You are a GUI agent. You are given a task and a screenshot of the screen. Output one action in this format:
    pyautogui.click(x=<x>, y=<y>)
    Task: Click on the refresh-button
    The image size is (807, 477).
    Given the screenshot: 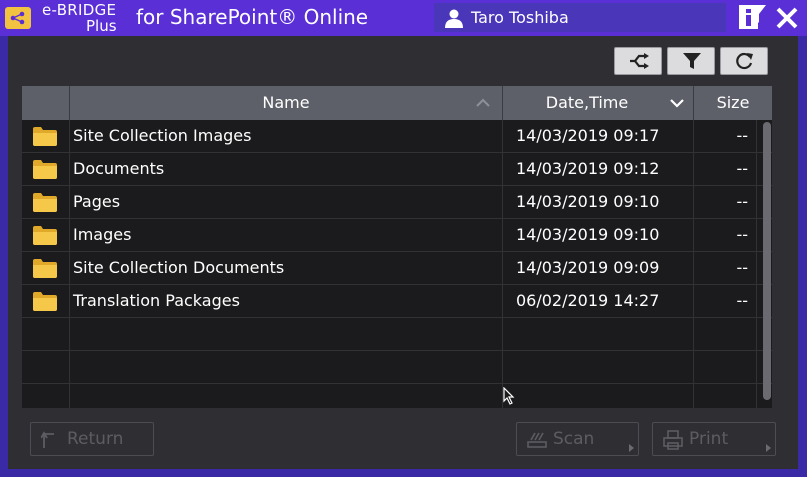 What is the action you would take?
    pyautogui.click(x=744, y=61)
    